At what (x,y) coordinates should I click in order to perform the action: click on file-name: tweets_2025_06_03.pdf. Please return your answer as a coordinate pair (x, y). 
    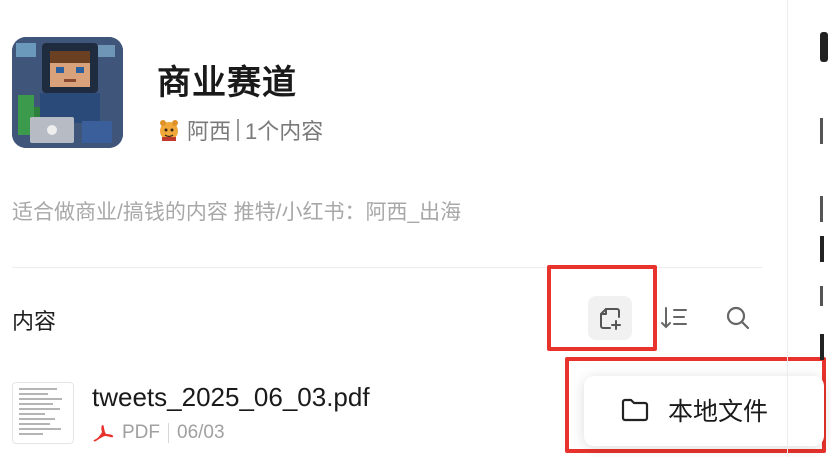
    Looking at the image, I should click on (231, 397).